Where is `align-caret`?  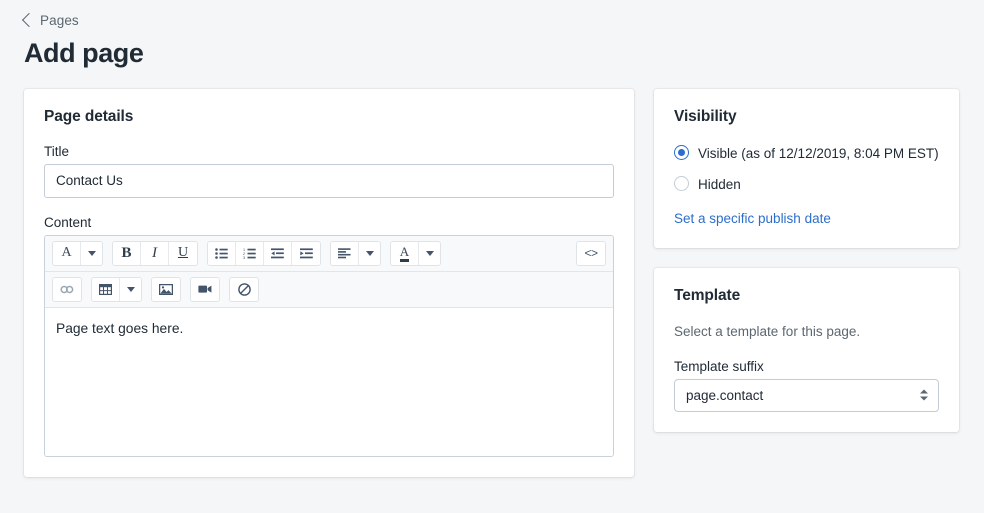
align-caret is located at coordinates (369, 253).